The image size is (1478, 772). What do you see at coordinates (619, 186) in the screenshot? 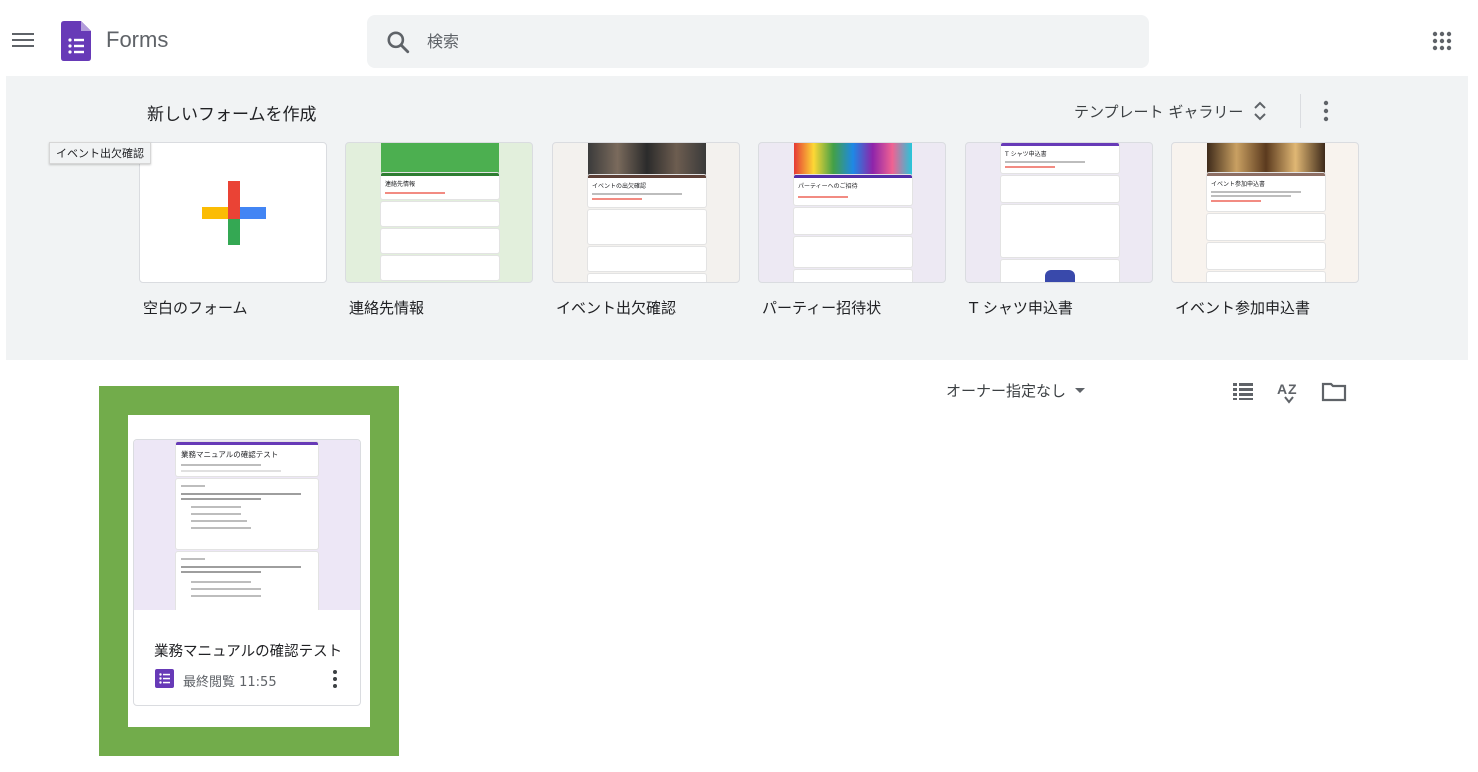
I see `thumbnail-form-title: イベントの出欠確認` at bounding box center [619, 186].